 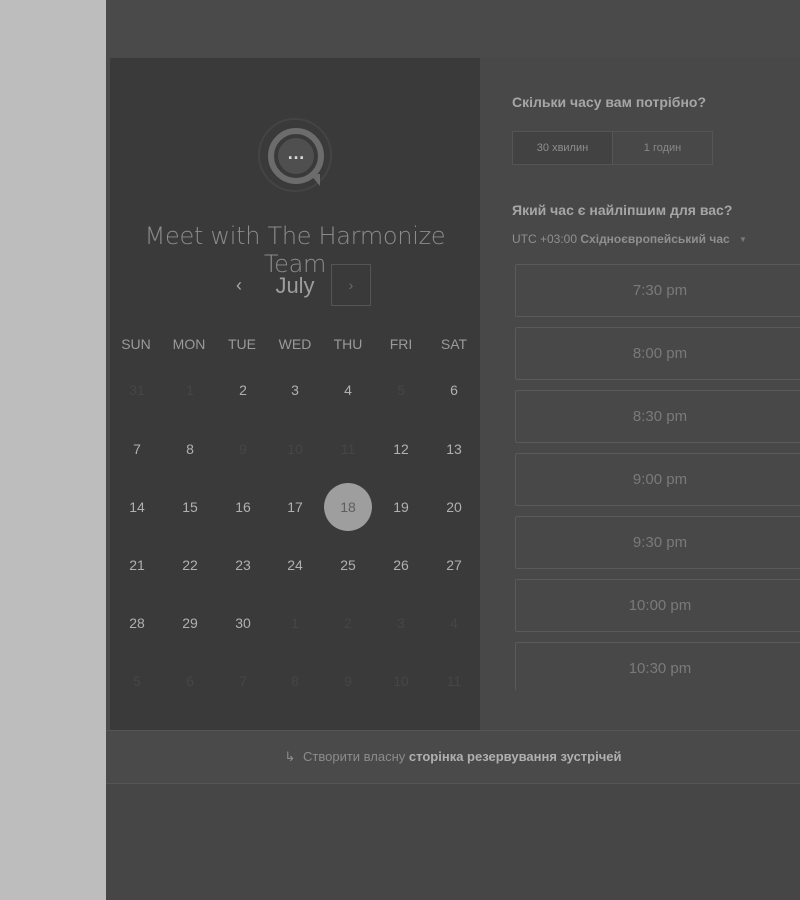 I want to click on calendar-day: 15, so click(x=190, y=507).